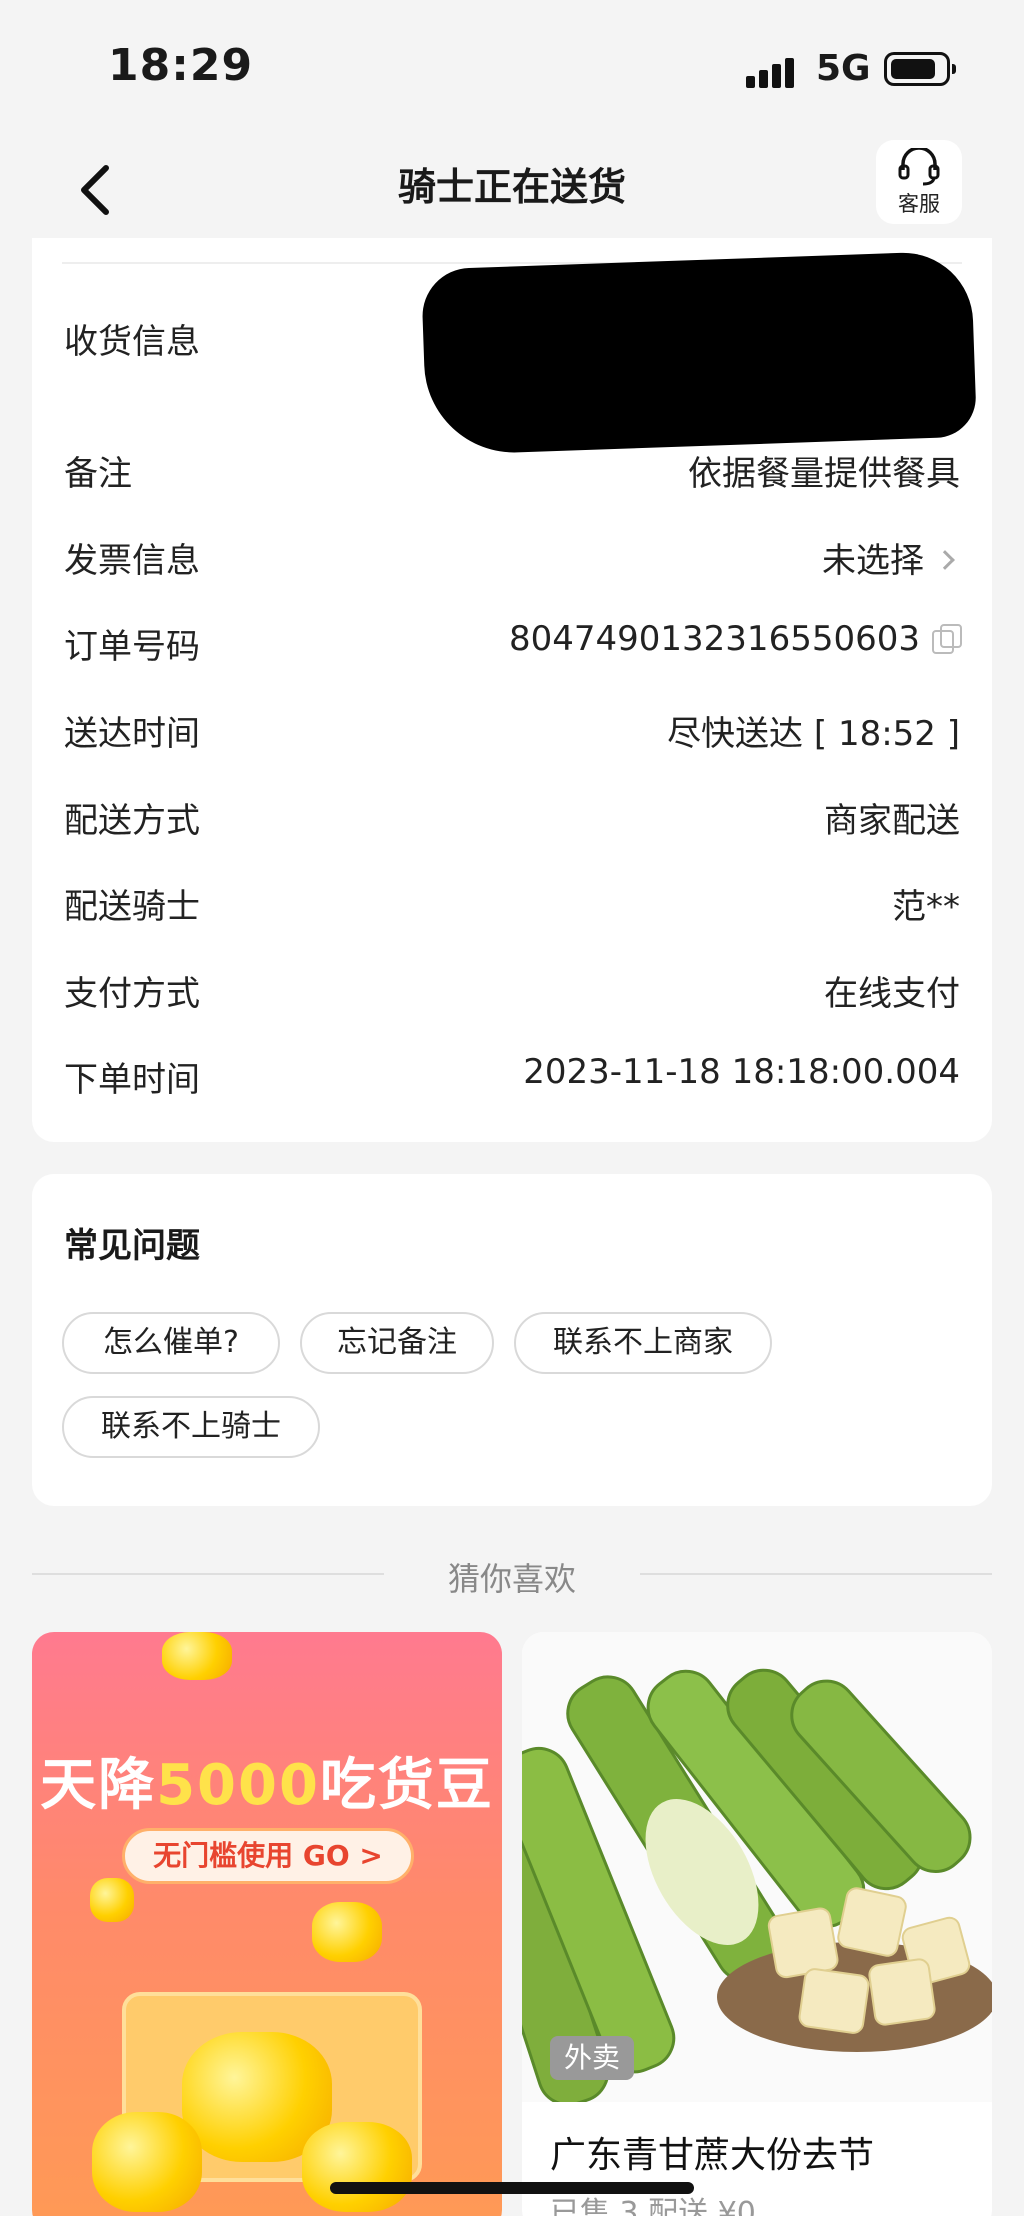 The height and width of the screenshot is (2216, 1024). I want to click on row-value: 尽快送达 [ 18:52 ], so click(813, 734).